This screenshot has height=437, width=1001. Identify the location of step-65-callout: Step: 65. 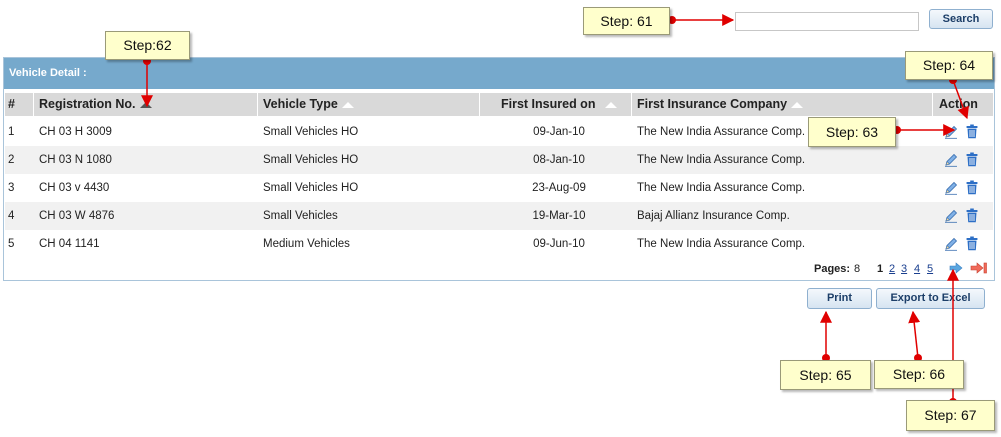
(825, 375).